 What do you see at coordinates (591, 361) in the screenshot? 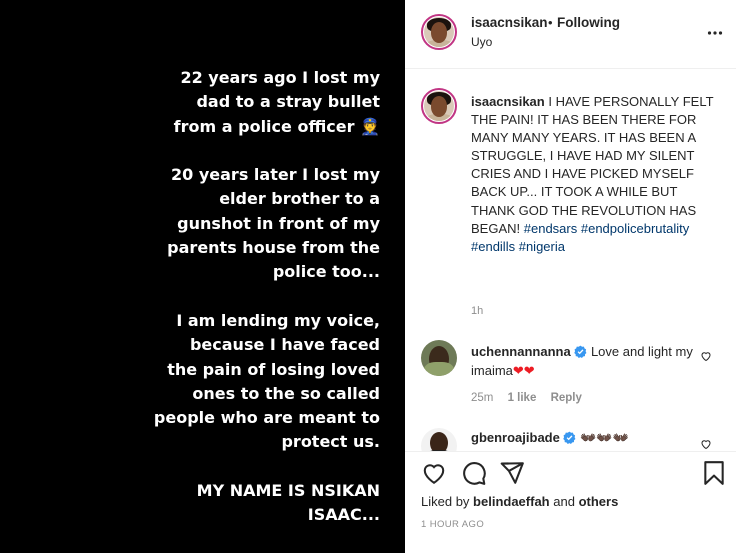
I see `comment: uchennannanna Love and light my imaima❤❤` at bounding box center [591, 361].